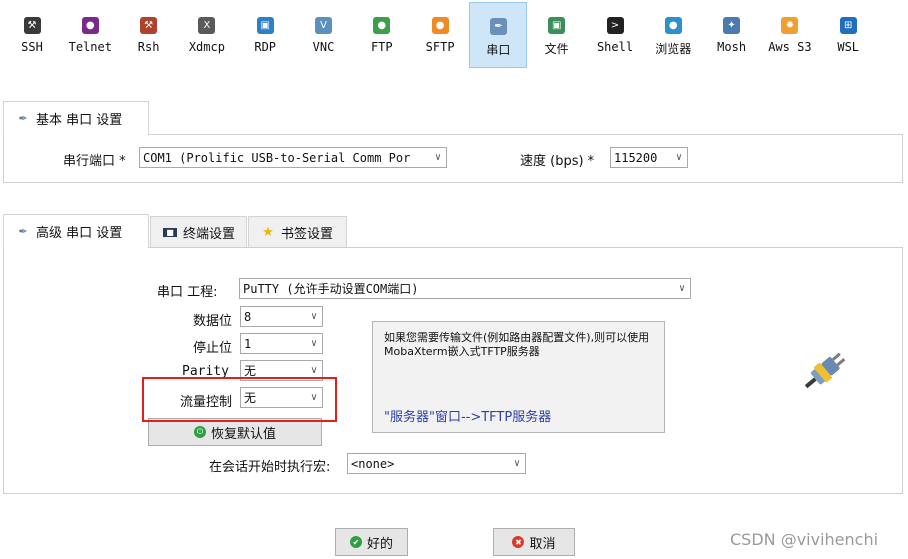 The image size is (908, 559). What do you see at coordinates (615, 47) in the screenshot?
I see `toolbar-item-label: Shell` at bounding box center [615, 47].